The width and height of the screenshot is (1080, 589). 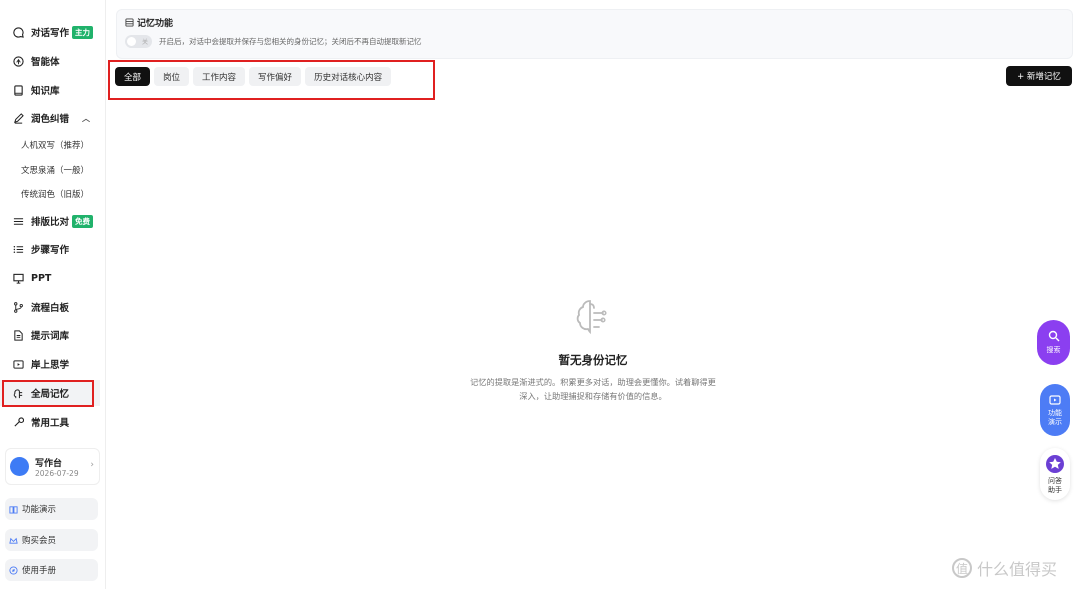 I want to click on git-branch-icon, so click(x=18, y=307).